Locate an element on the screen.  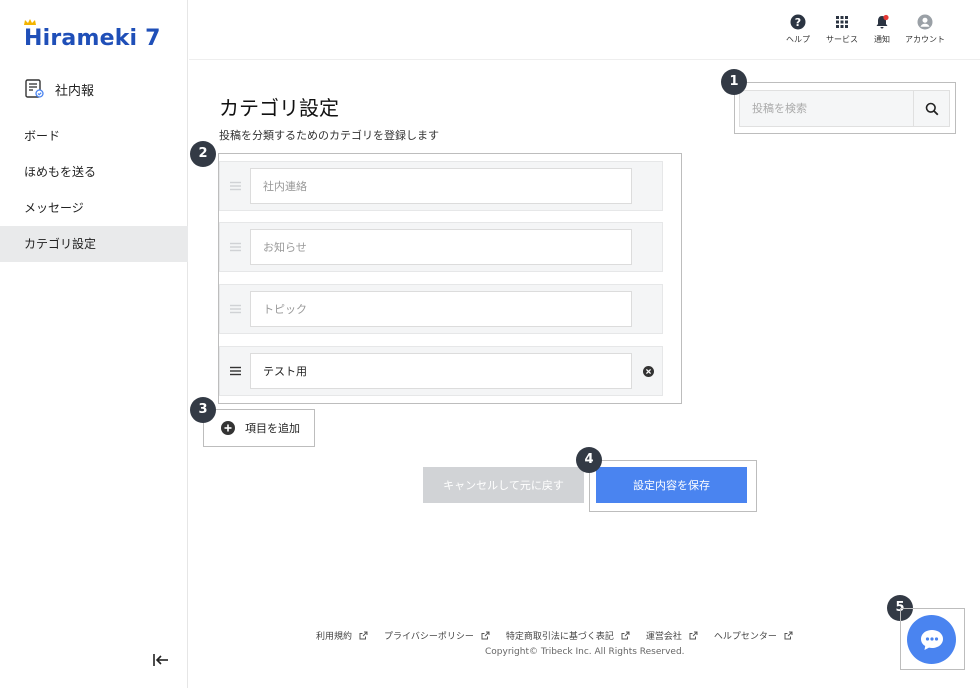
search-icon is located at coordinates (931, 108).